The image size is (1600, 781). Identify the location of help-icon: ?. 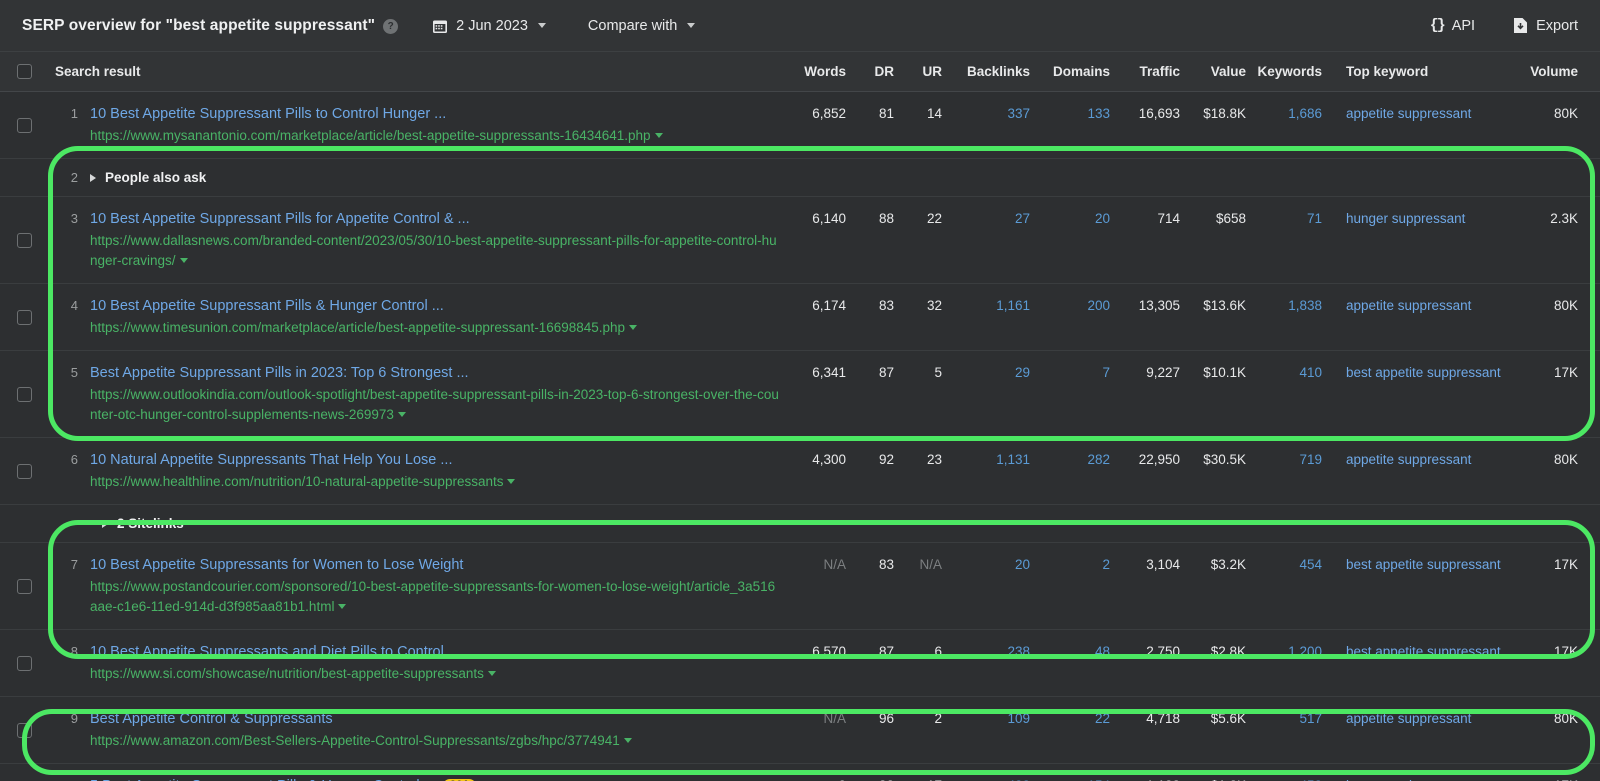
(391, 26).